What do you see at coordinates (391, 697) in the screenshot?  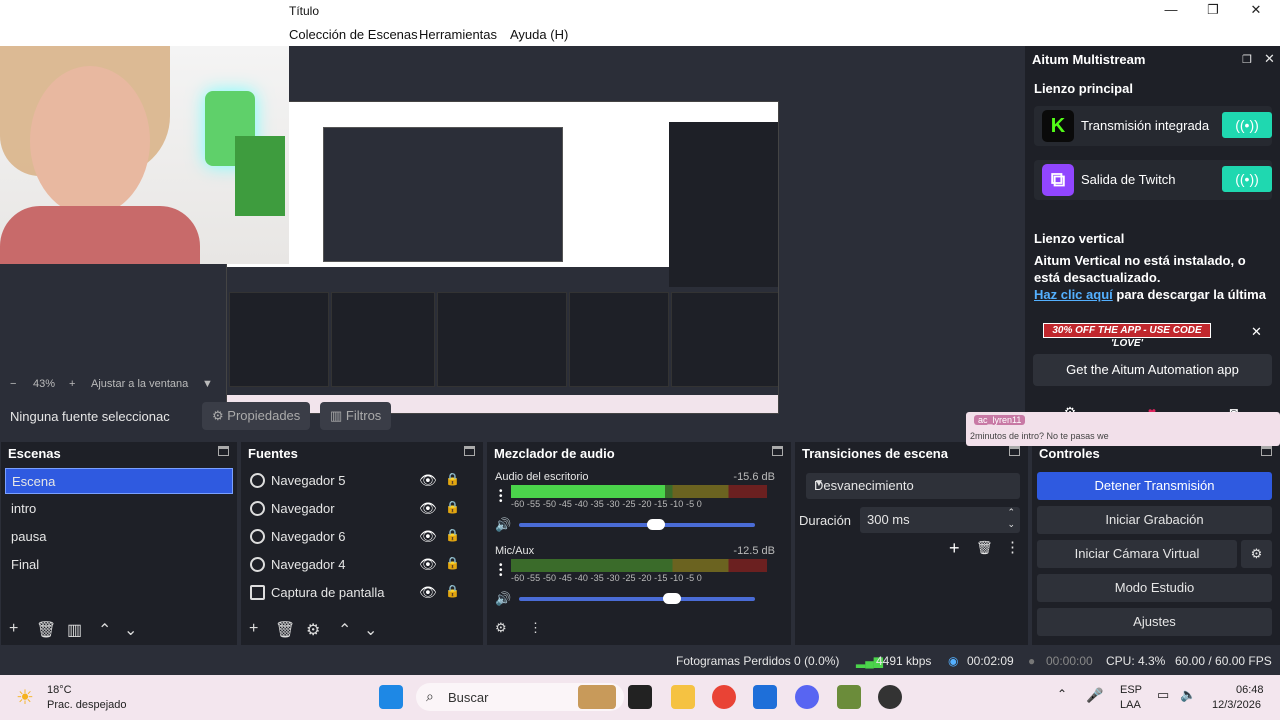 I see `windows-start-icon` at bounding box center [391, 697].